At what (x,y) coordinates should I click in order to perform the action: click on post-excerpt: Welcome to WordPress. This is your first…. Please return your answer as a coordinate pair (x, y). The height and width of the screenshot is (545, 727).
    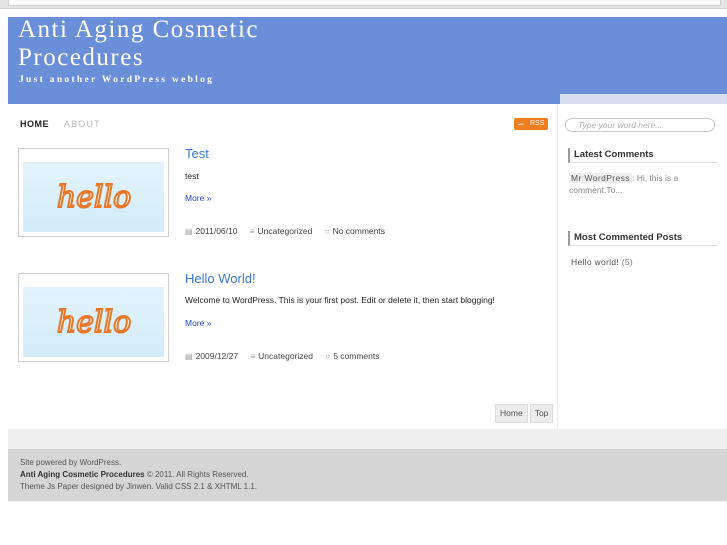
    Looking at the image, I should click on (340, 300).